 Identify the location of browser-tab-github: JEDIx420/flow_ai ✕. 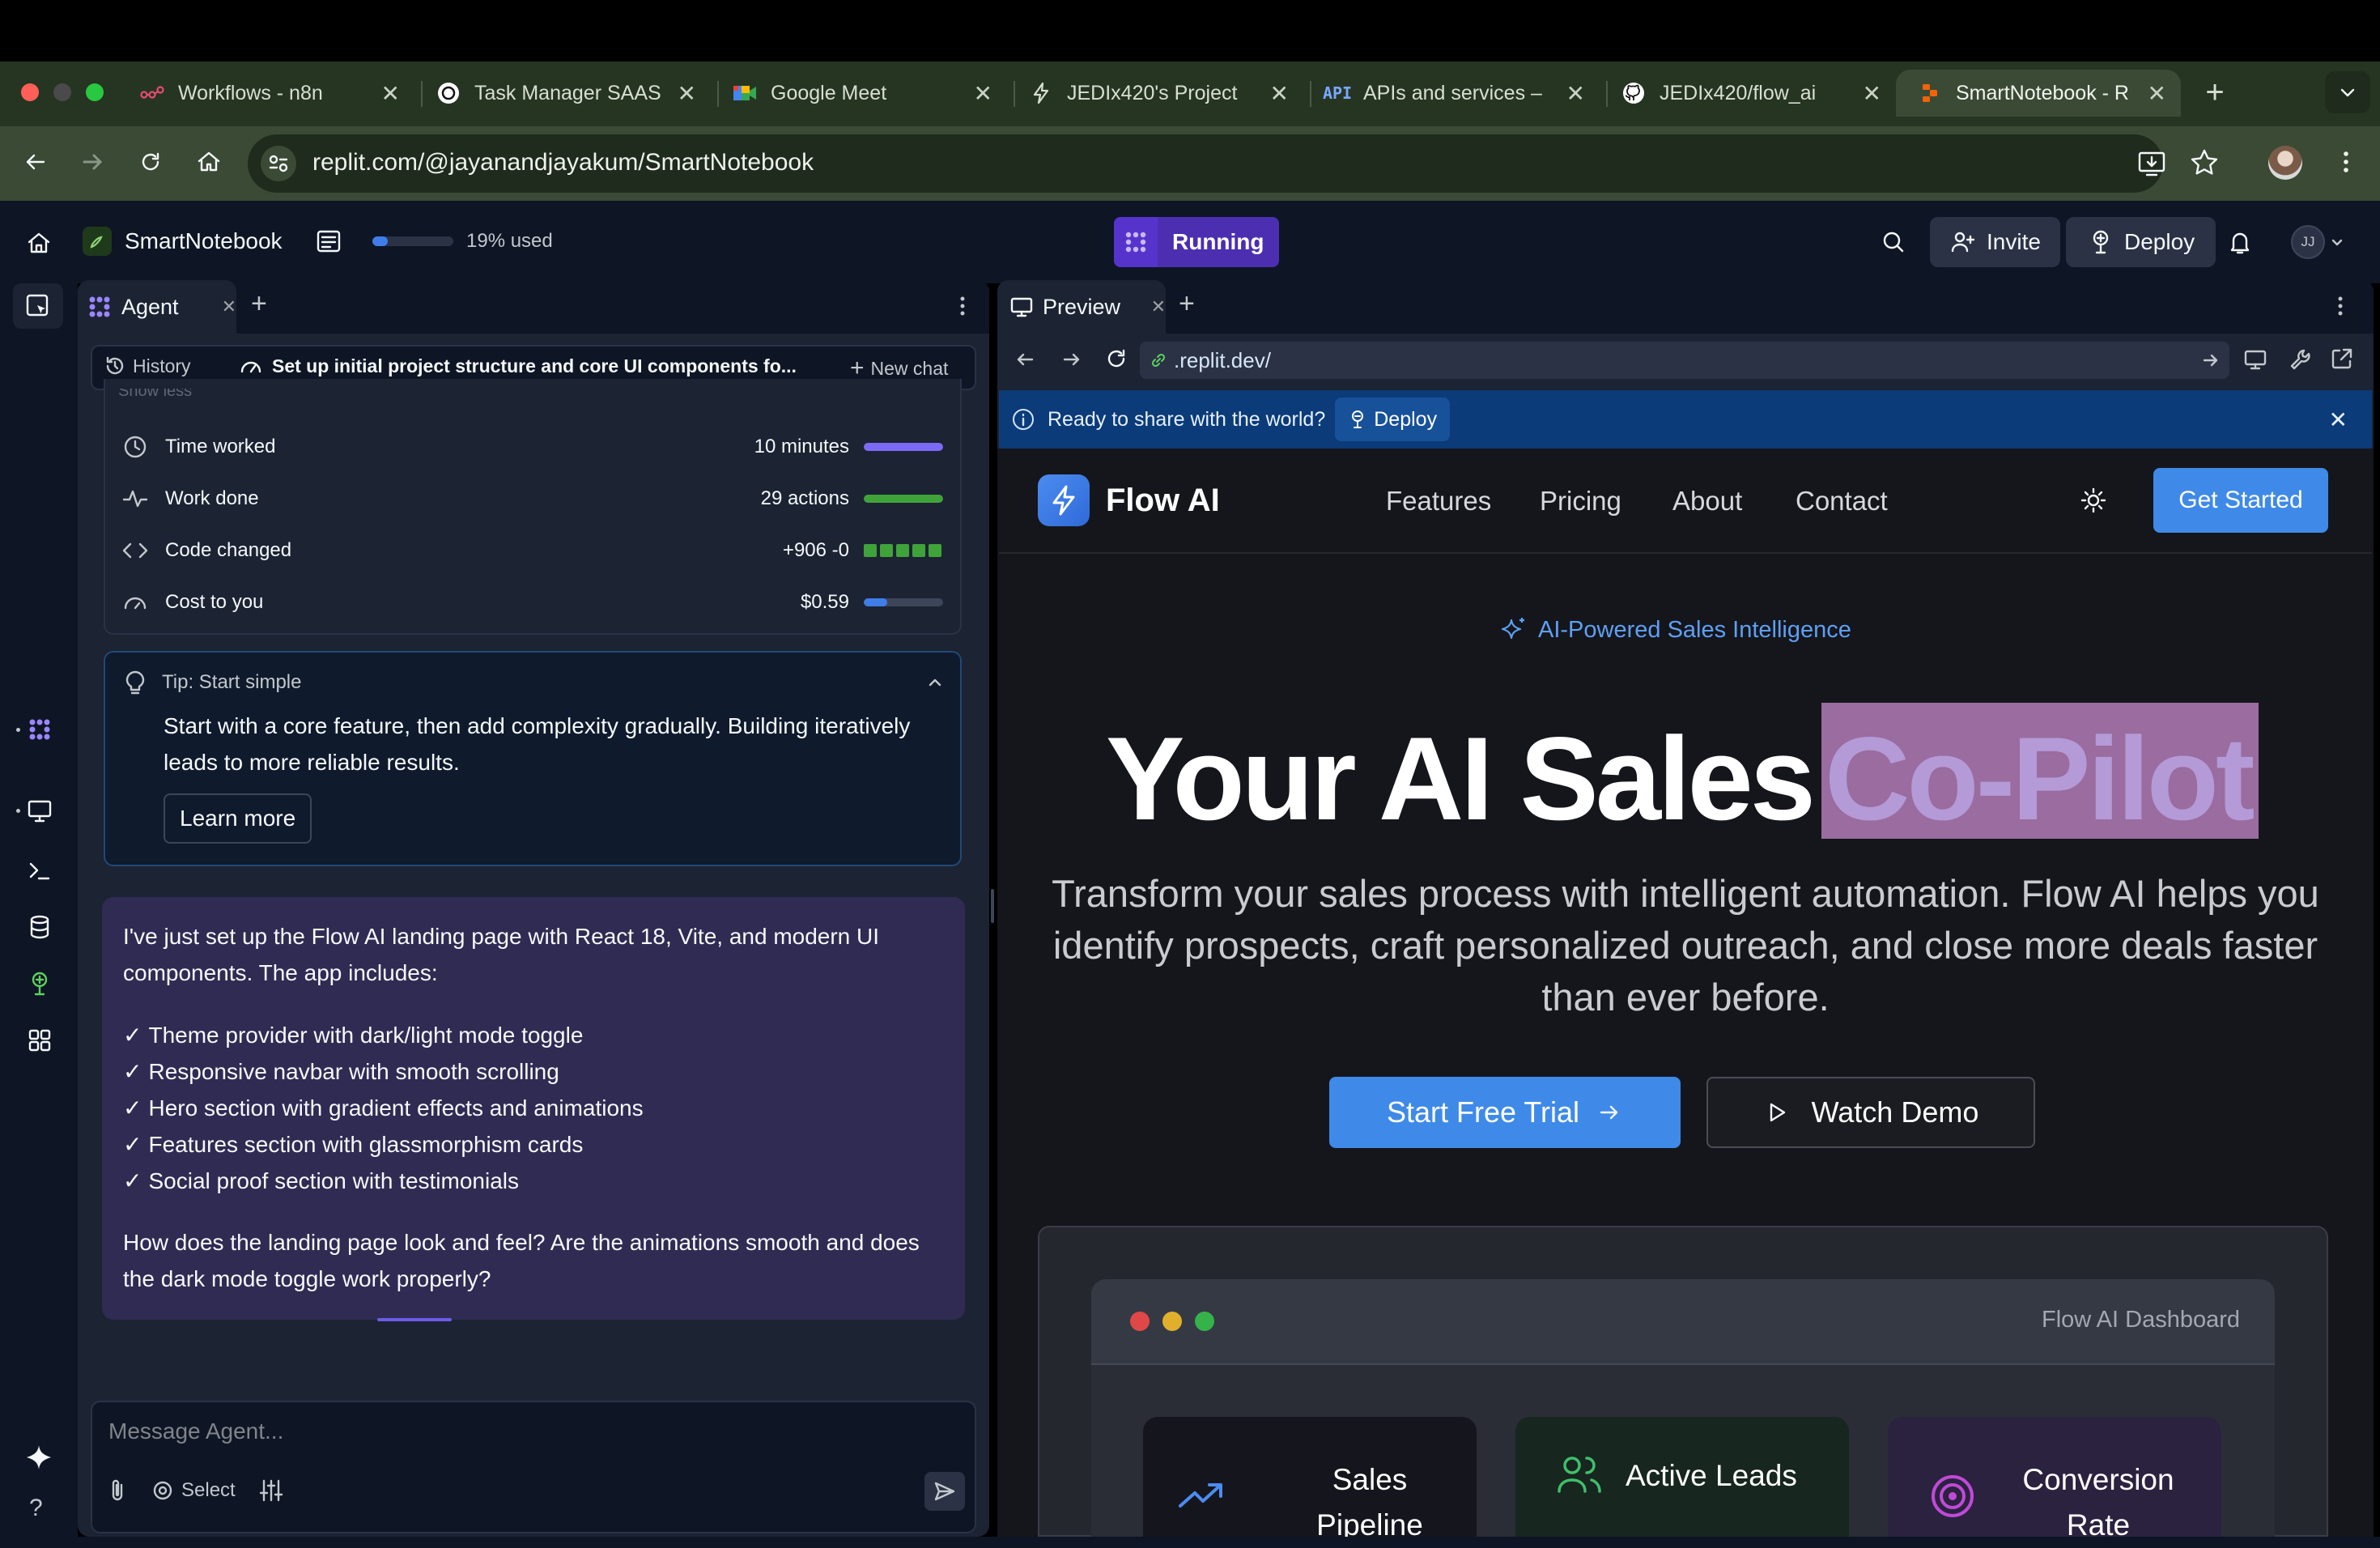
(1748, 93).